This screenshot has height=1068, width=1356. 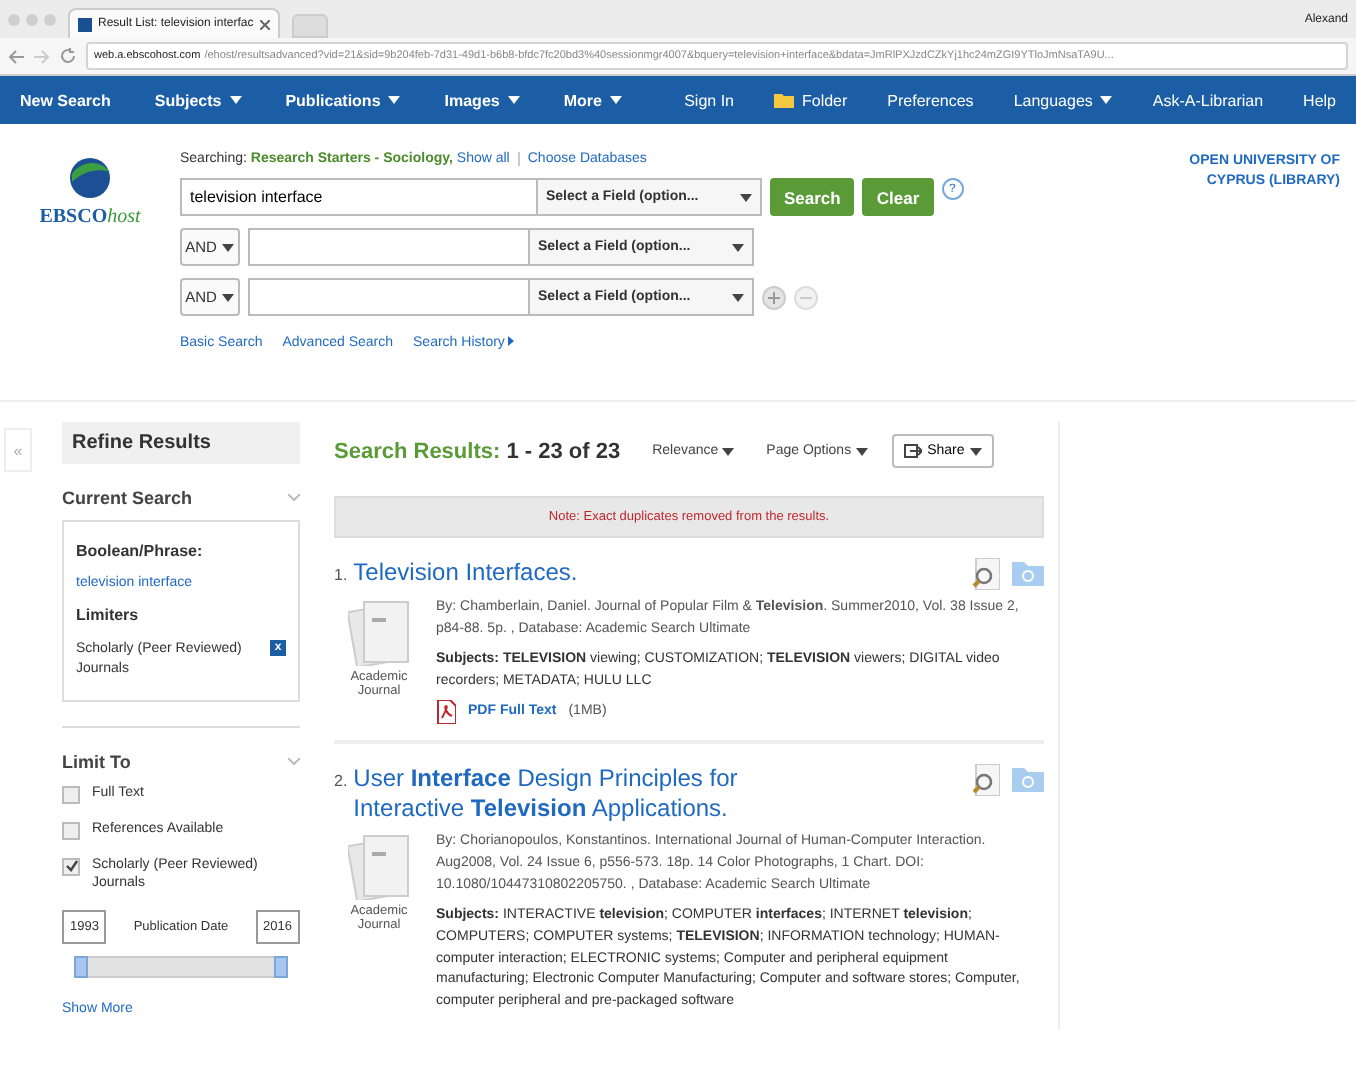 I want to click on nav-menu-item: New Search, so click(x=65, y=100).